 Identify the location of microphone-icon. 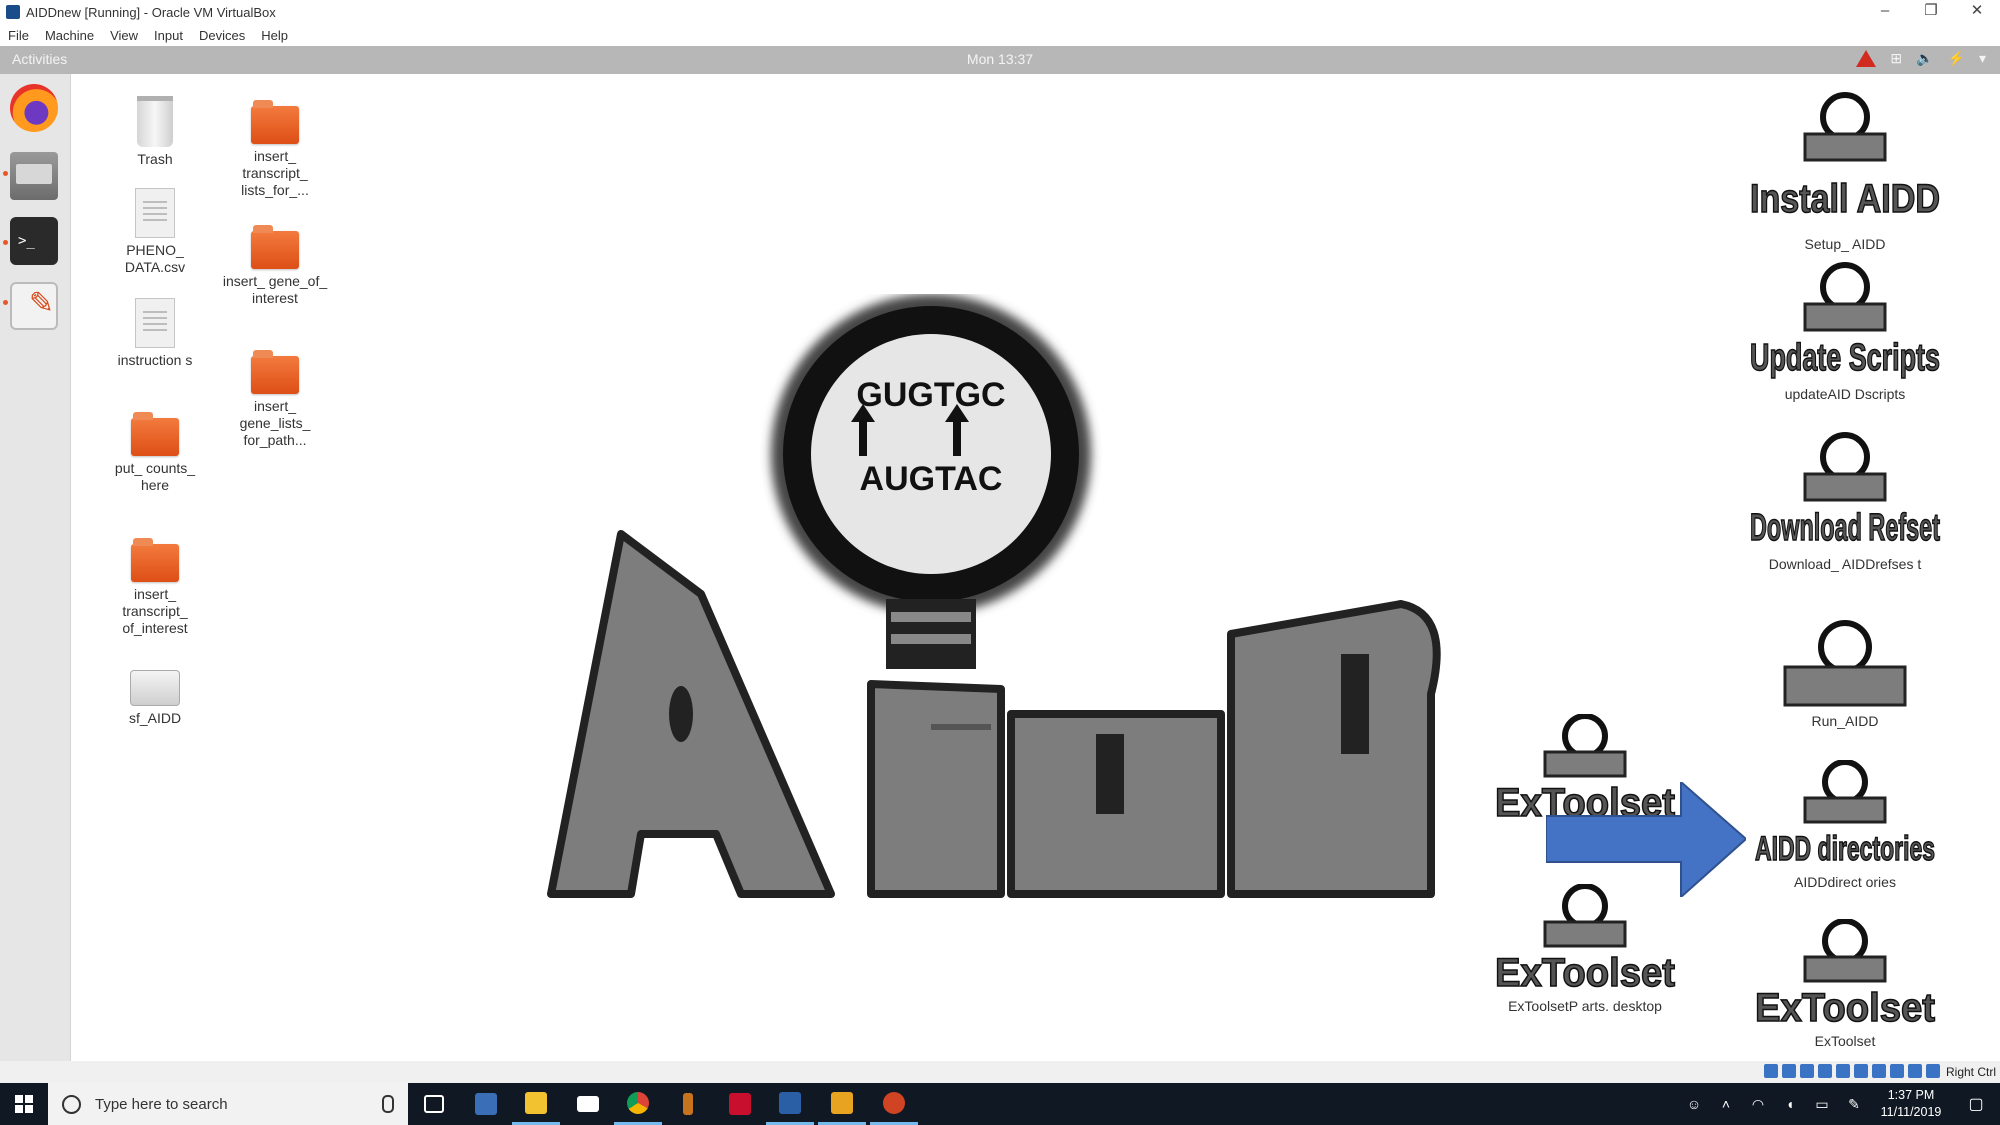
(388, 1104).